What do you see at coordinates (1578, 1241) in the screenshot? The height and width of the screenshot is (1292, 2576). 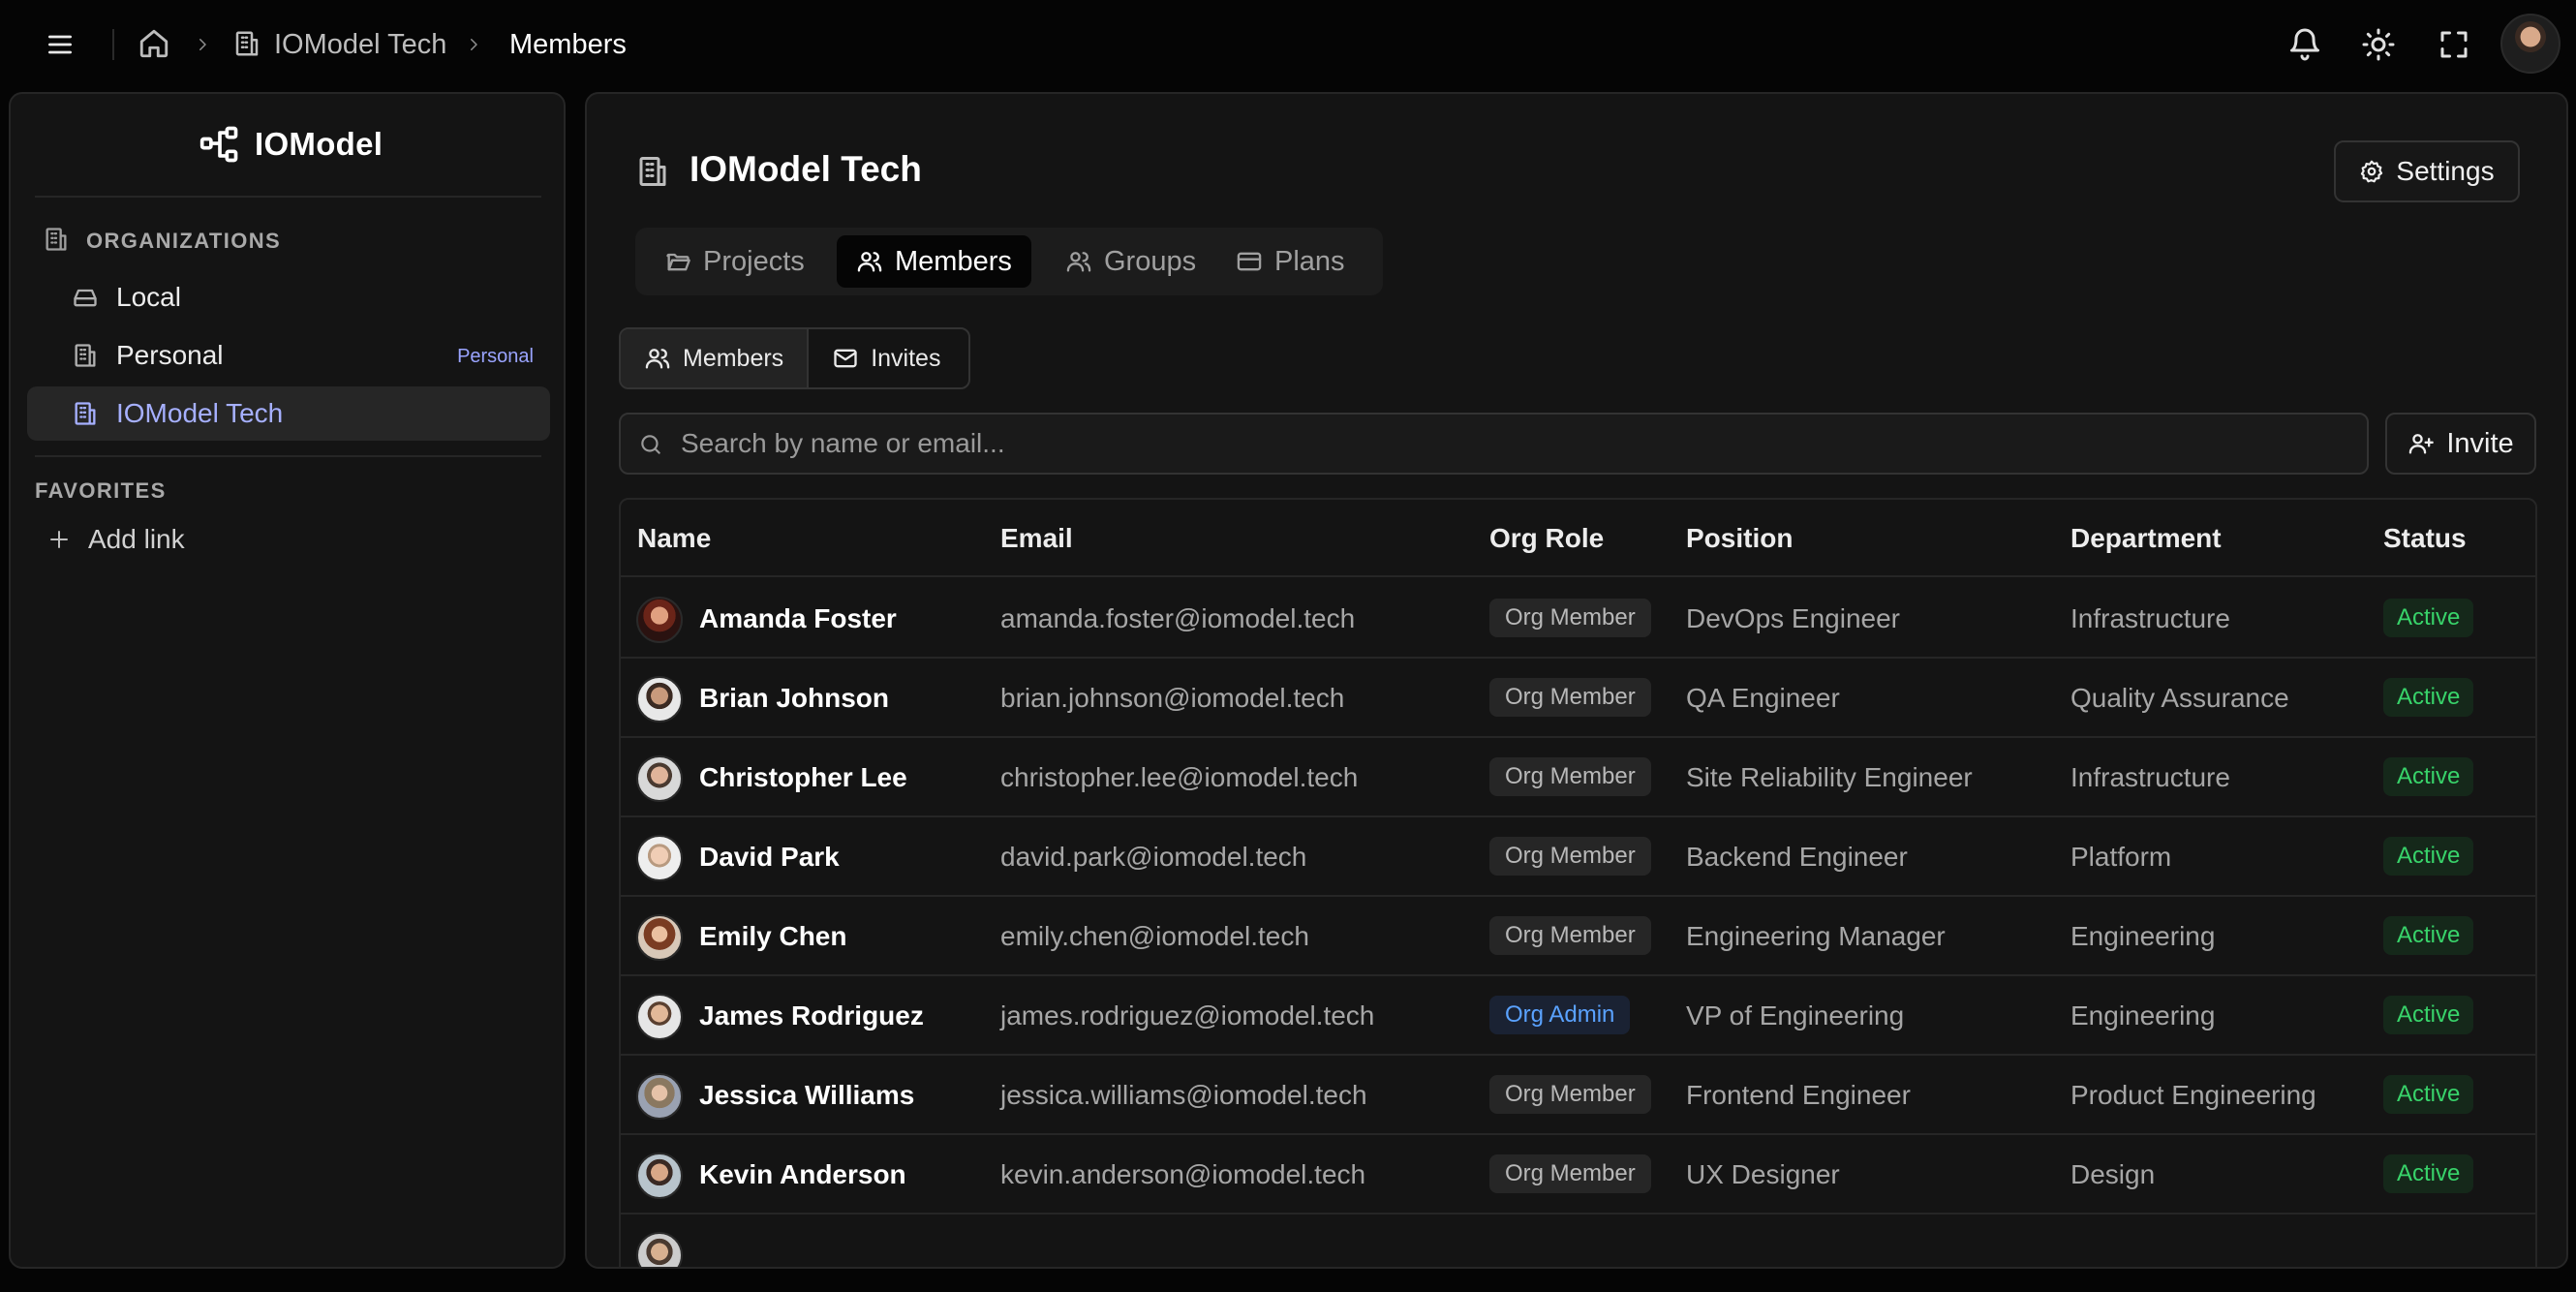 I see `table-row` at bounding box center [1578, 1241].